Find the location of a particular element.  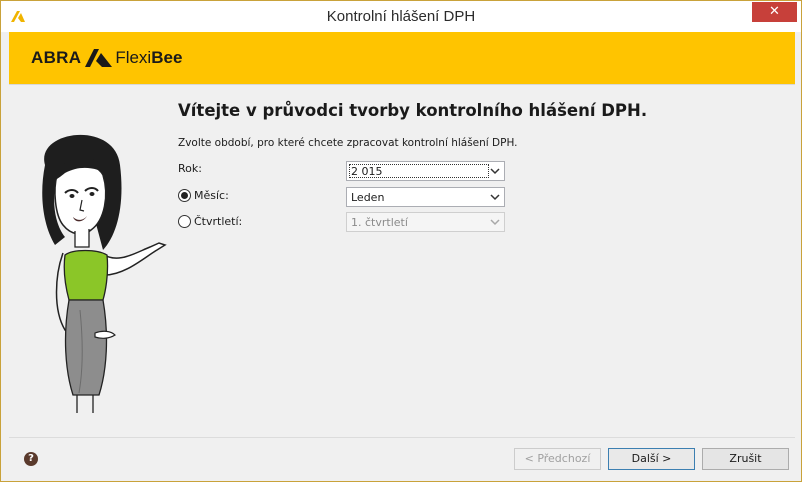

logo-flexi-text: Flexi is located at coordinates (133, 57).